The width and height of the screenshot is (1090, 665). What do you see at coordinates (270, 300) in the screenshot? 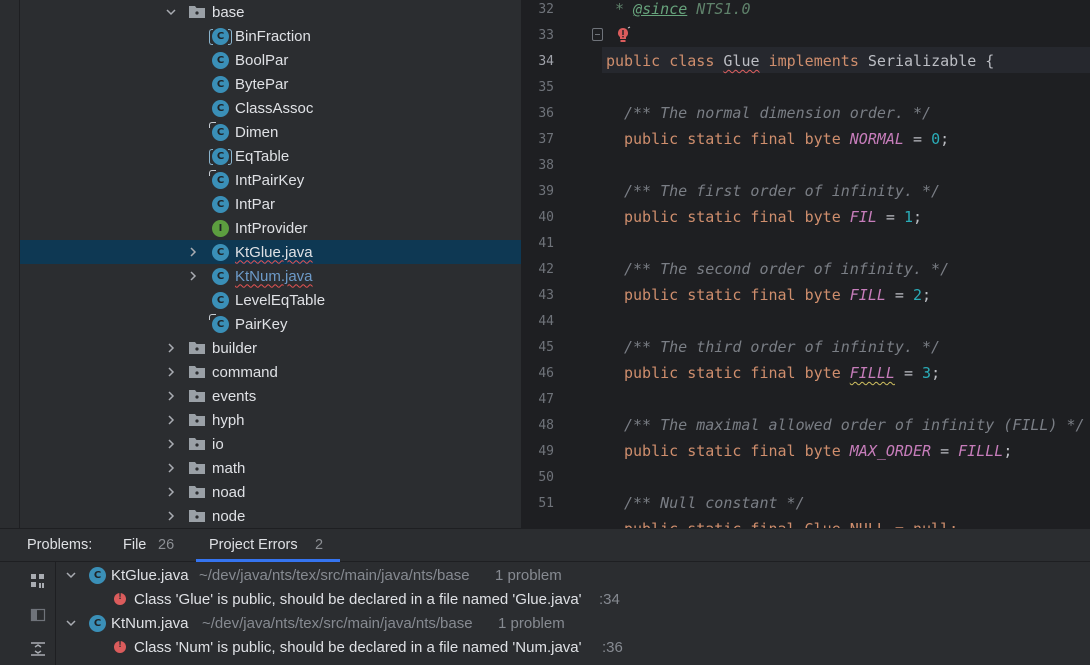
I see `tree-item-leveleqtable: C LevelEqTable` at bounding box center [270, 300].